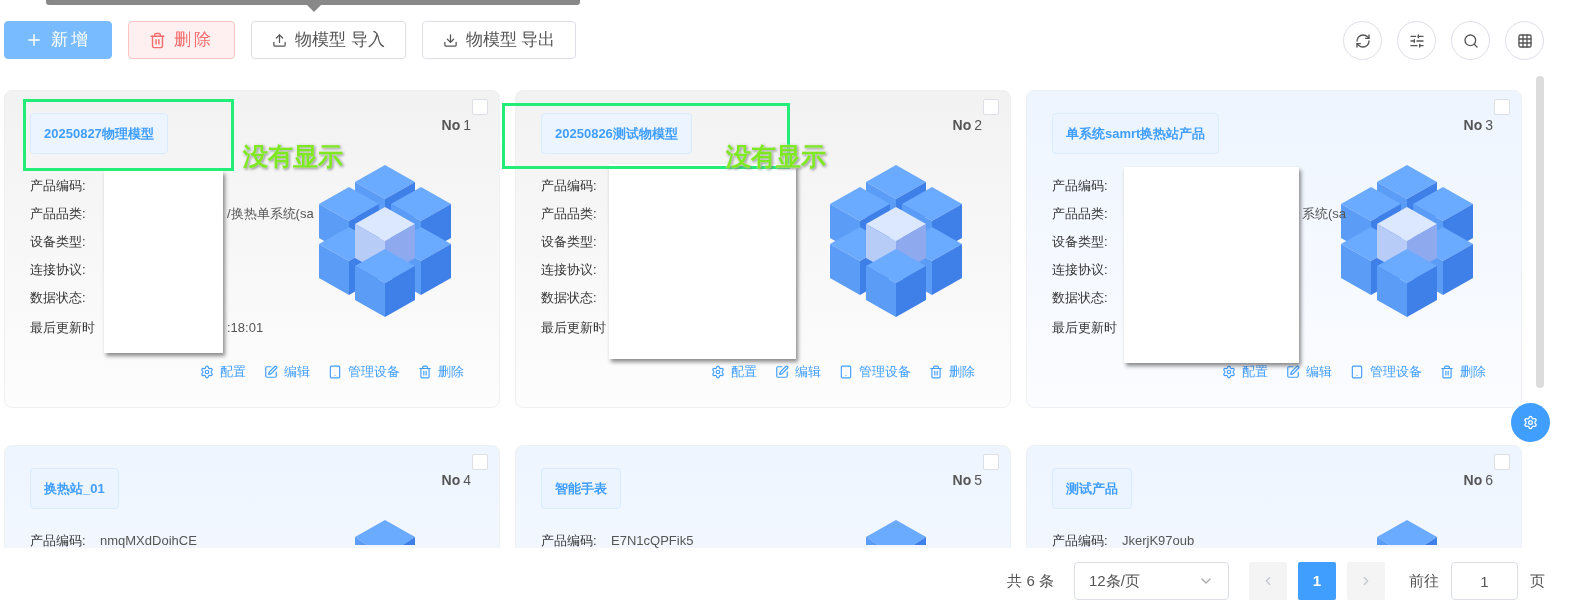  I want to click on page-size-select: 12条/页, so click(1151, 581).